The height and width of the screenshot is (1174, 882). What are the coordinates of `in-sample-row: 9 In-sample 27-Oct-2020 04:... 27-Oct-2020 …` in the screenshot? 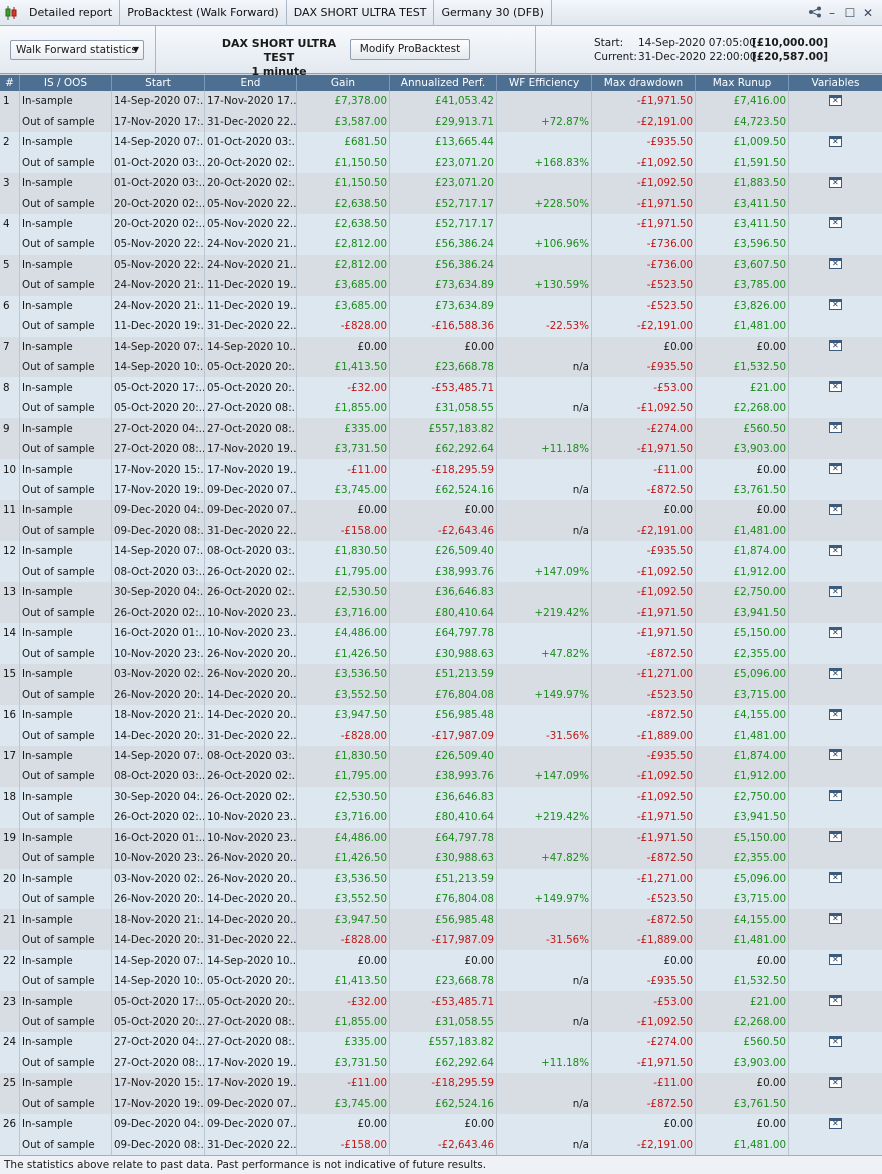 It's located at (441, 428).